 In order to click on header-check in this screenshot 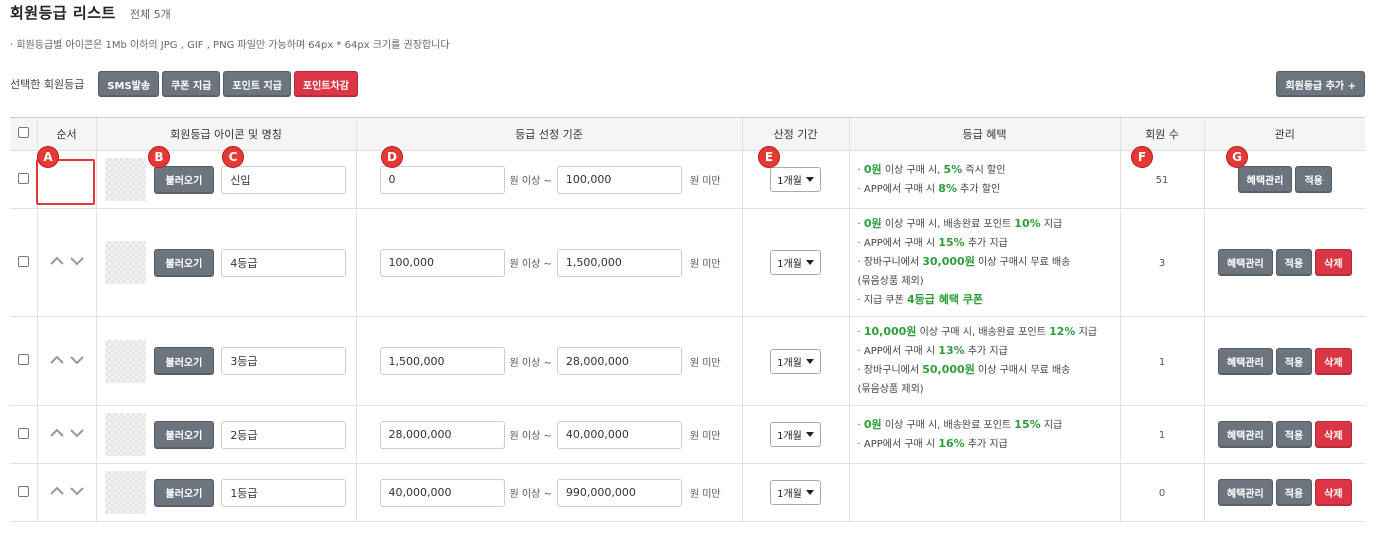, I will do `click(23, 134)`.